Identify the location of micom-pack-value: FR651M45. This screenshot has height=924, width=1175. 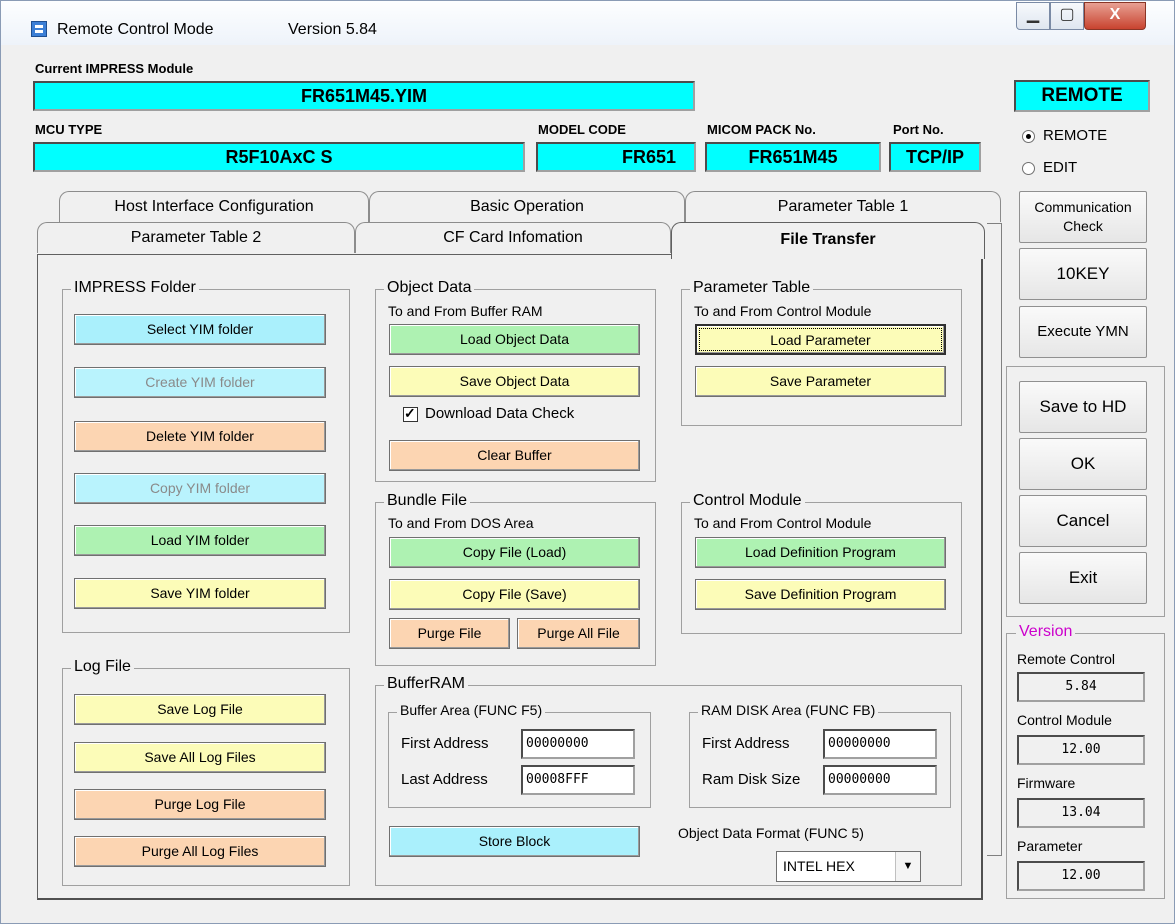
(793, 157).